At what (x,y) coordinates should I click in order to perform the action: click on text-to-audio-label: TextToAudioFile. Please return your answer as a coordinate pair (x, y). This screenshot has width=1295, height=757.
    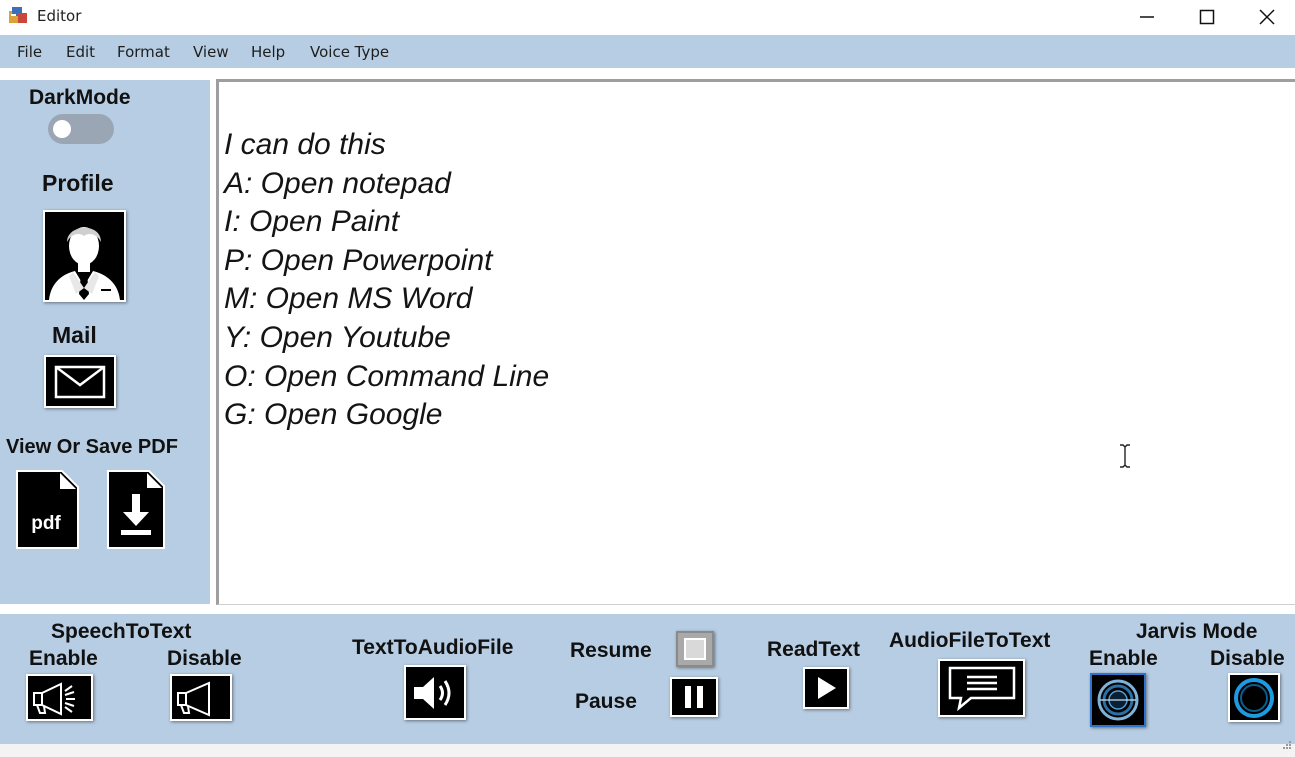
    Looking at the image, I should click on (433, 647).